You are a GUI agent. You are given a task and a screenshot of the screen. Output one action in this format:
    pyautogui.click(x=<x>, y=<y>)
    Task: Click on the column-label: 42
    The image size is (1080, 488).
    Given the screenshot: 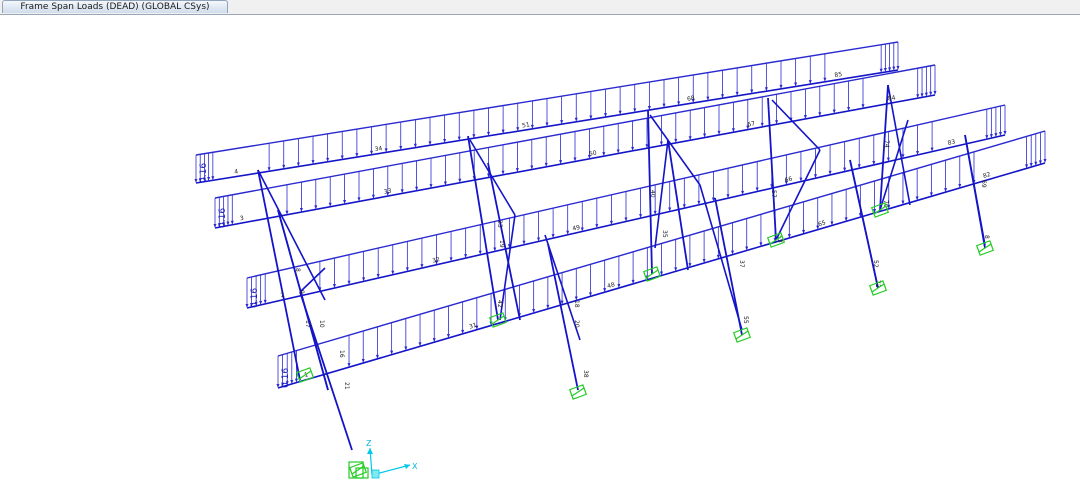 What is the action you would take?
    pyautogui.click(x=499, y=304)
    